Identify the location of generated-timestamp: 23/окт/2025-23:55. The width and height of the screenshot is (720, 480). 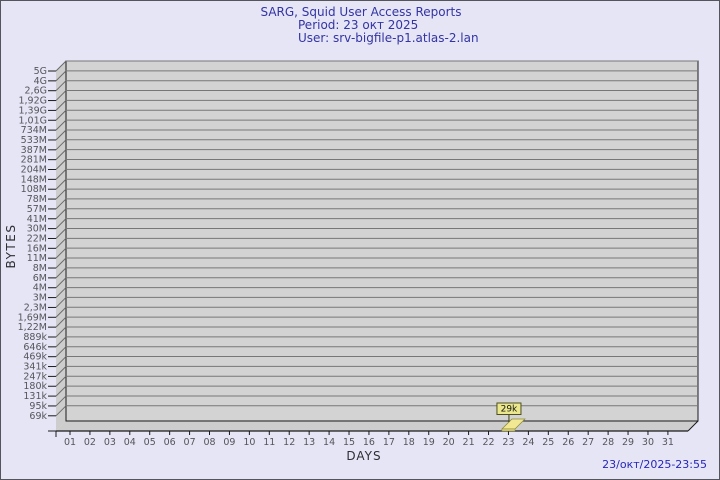
(654, 464).